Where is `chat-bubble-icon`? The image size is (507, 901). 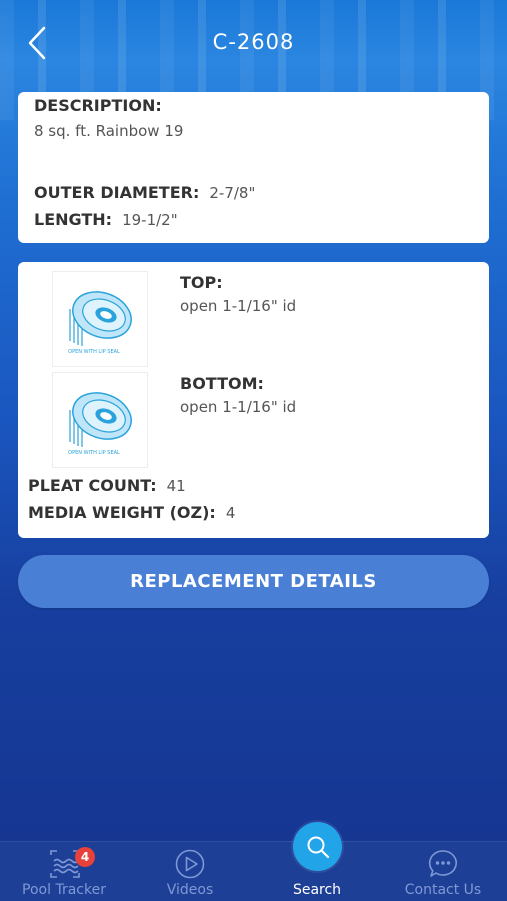
chat-bubble-icon is located at coordinates (442, 863).